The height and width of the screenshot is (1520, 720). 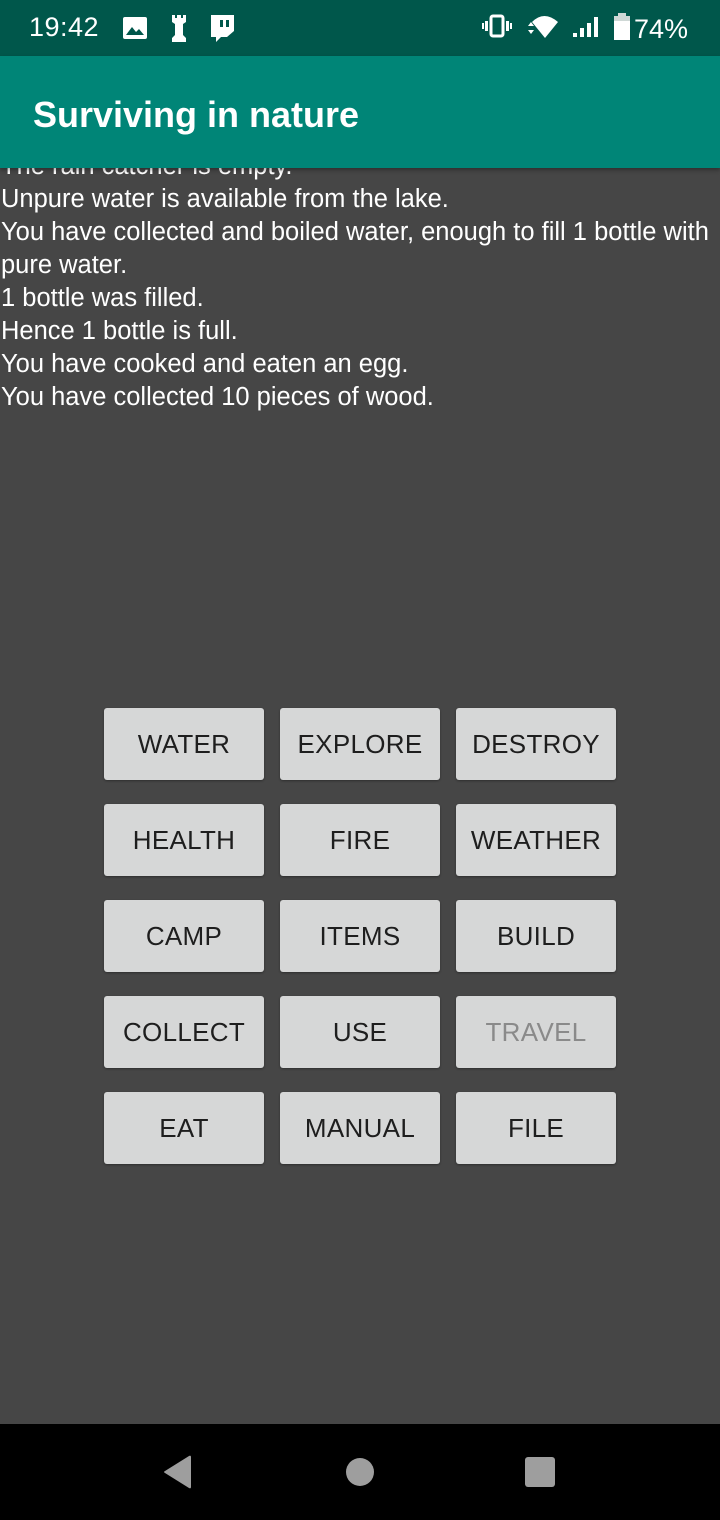 I want to click on weather-button: WEATHER, so click(x=536, y=840).